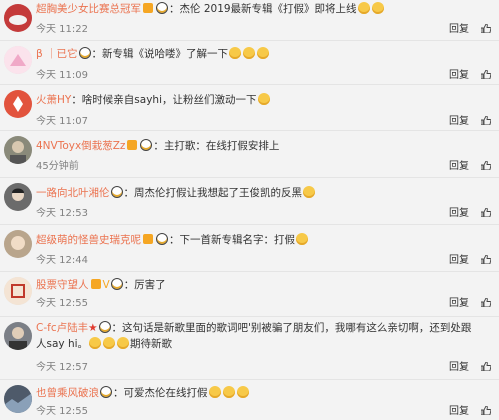 Image resolution: width=499 pixels, height=420 pixels. What do you see at coordinates (153, 54) in the screenshot?
I see `comment-text-line: β ｜已它 ：新专辑《说哈喽》了解一下` at bounding box center [153, 54].